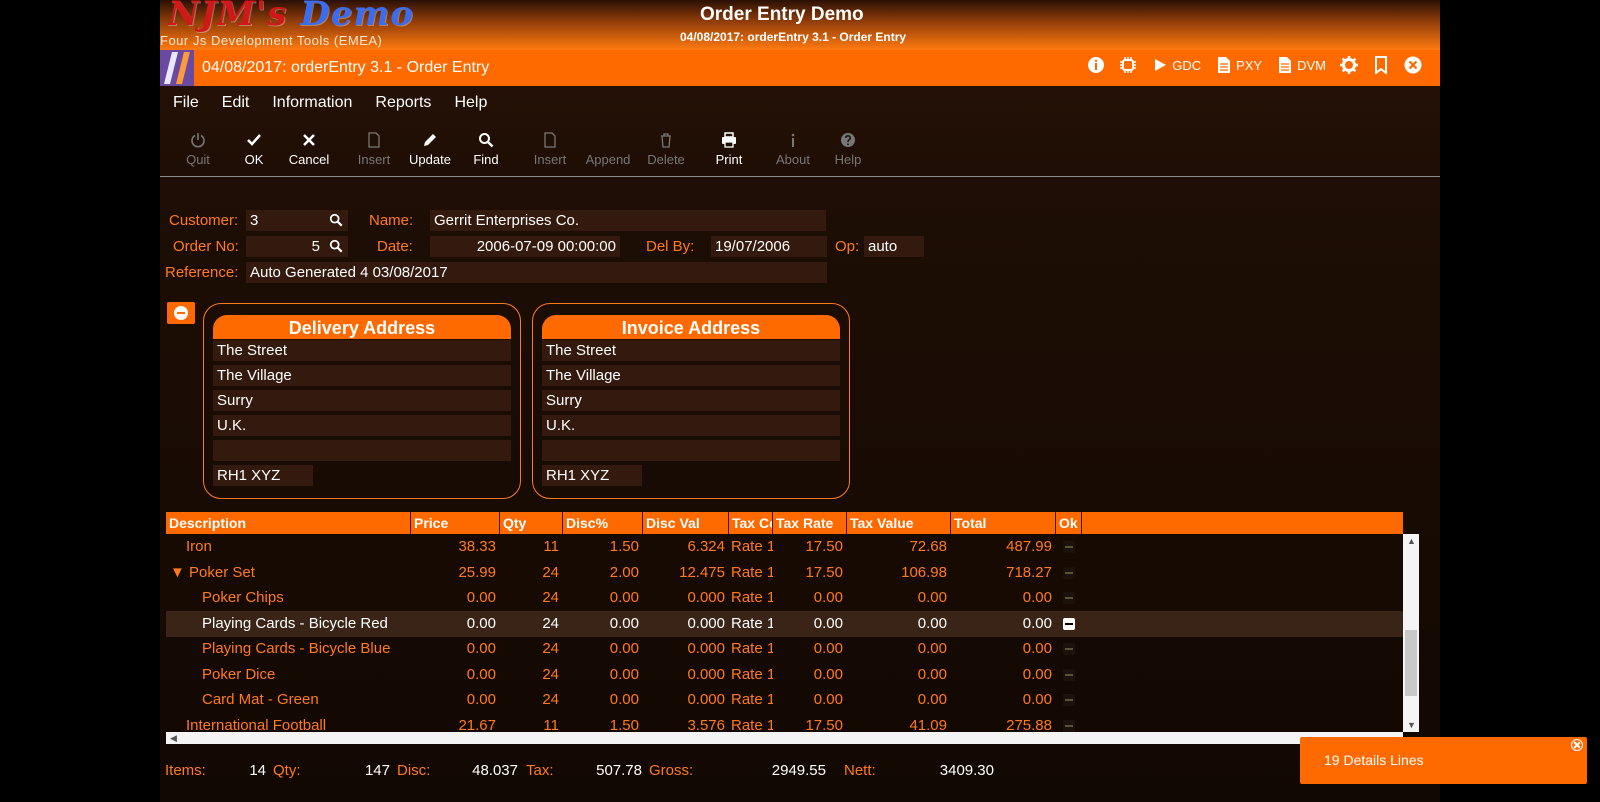  What do you see at coordinates (782, 14) in the screenshot?
I see `app-title: Order Entry Demo` at bounding box center [782, 14].